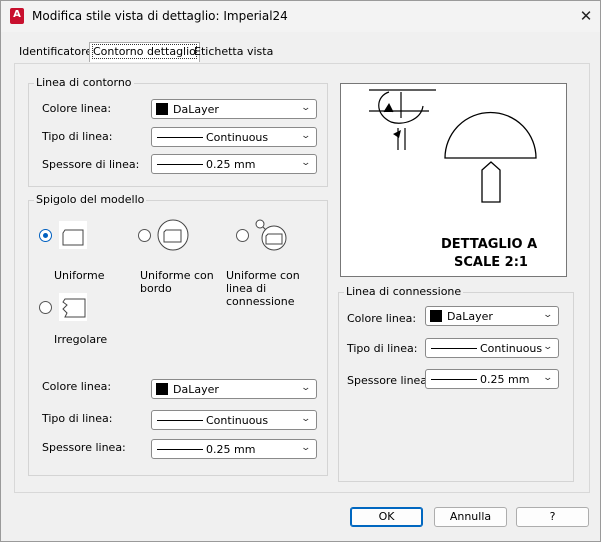  Describe the element at coordinates (382, 348) in the screenshot. I see `connection-type-label: Tipo di linea:` at that location.